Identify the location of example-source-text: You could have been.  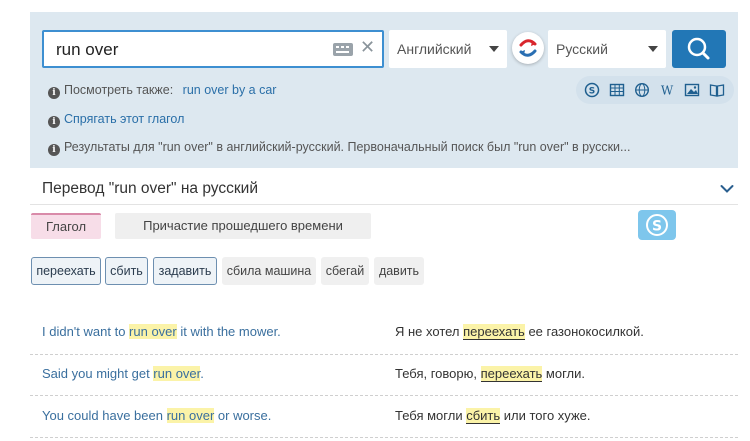
(104, 415).